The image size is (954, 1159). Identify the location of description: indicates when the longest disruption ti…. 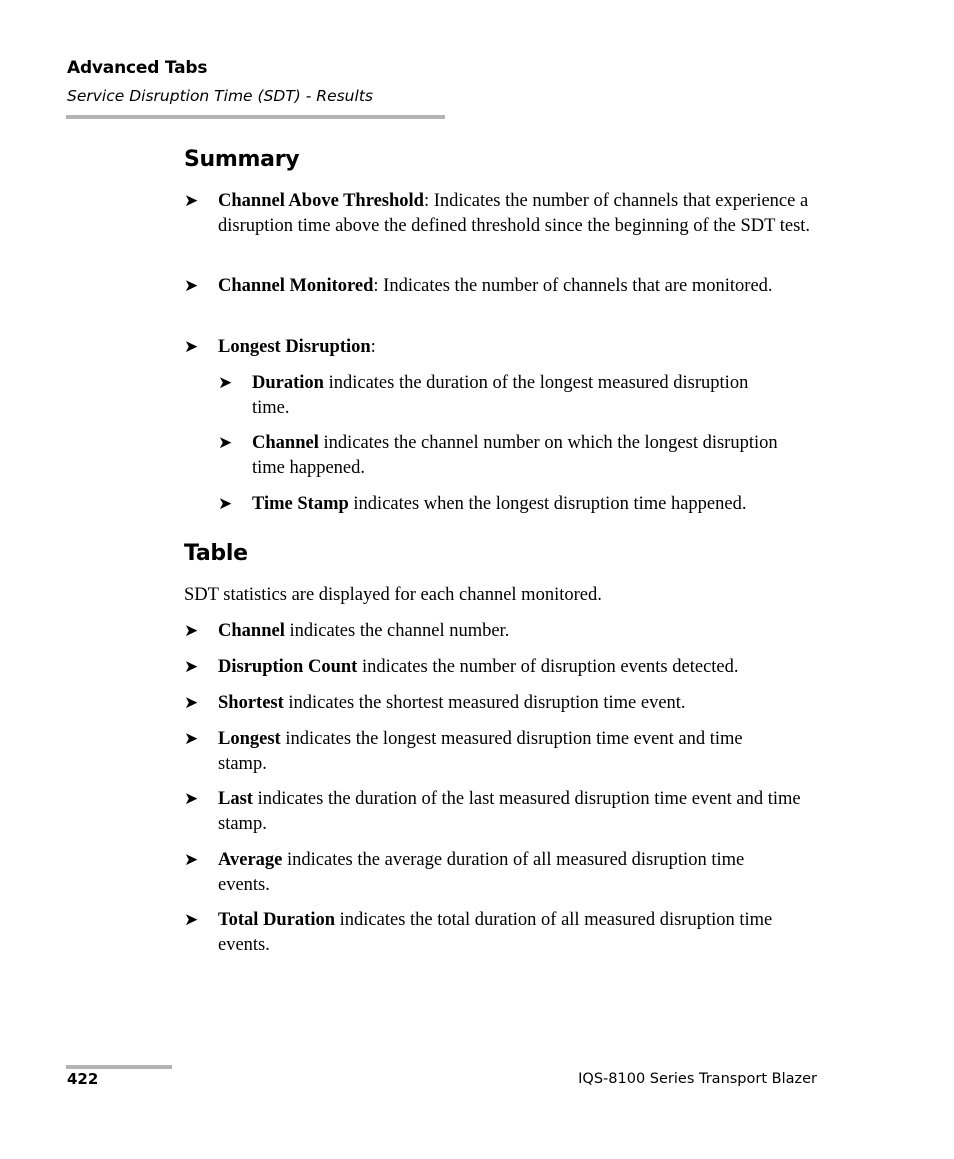
(547, 504).